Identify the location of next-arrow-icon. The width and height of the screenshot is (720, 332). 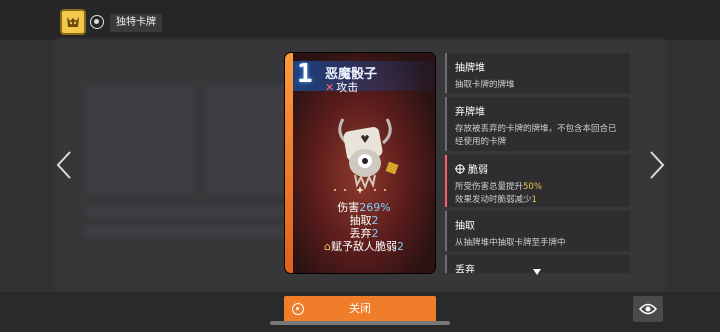
(657, 165).